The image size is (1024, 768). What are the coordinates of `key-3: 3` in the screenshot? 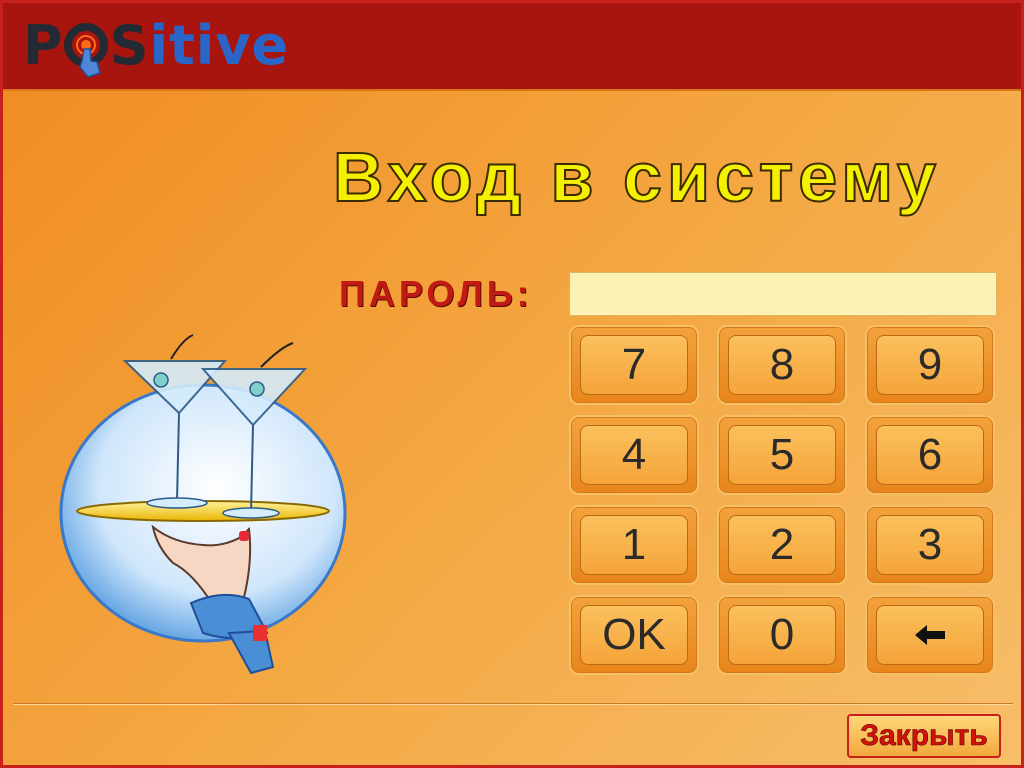 It's located at (930, 545).